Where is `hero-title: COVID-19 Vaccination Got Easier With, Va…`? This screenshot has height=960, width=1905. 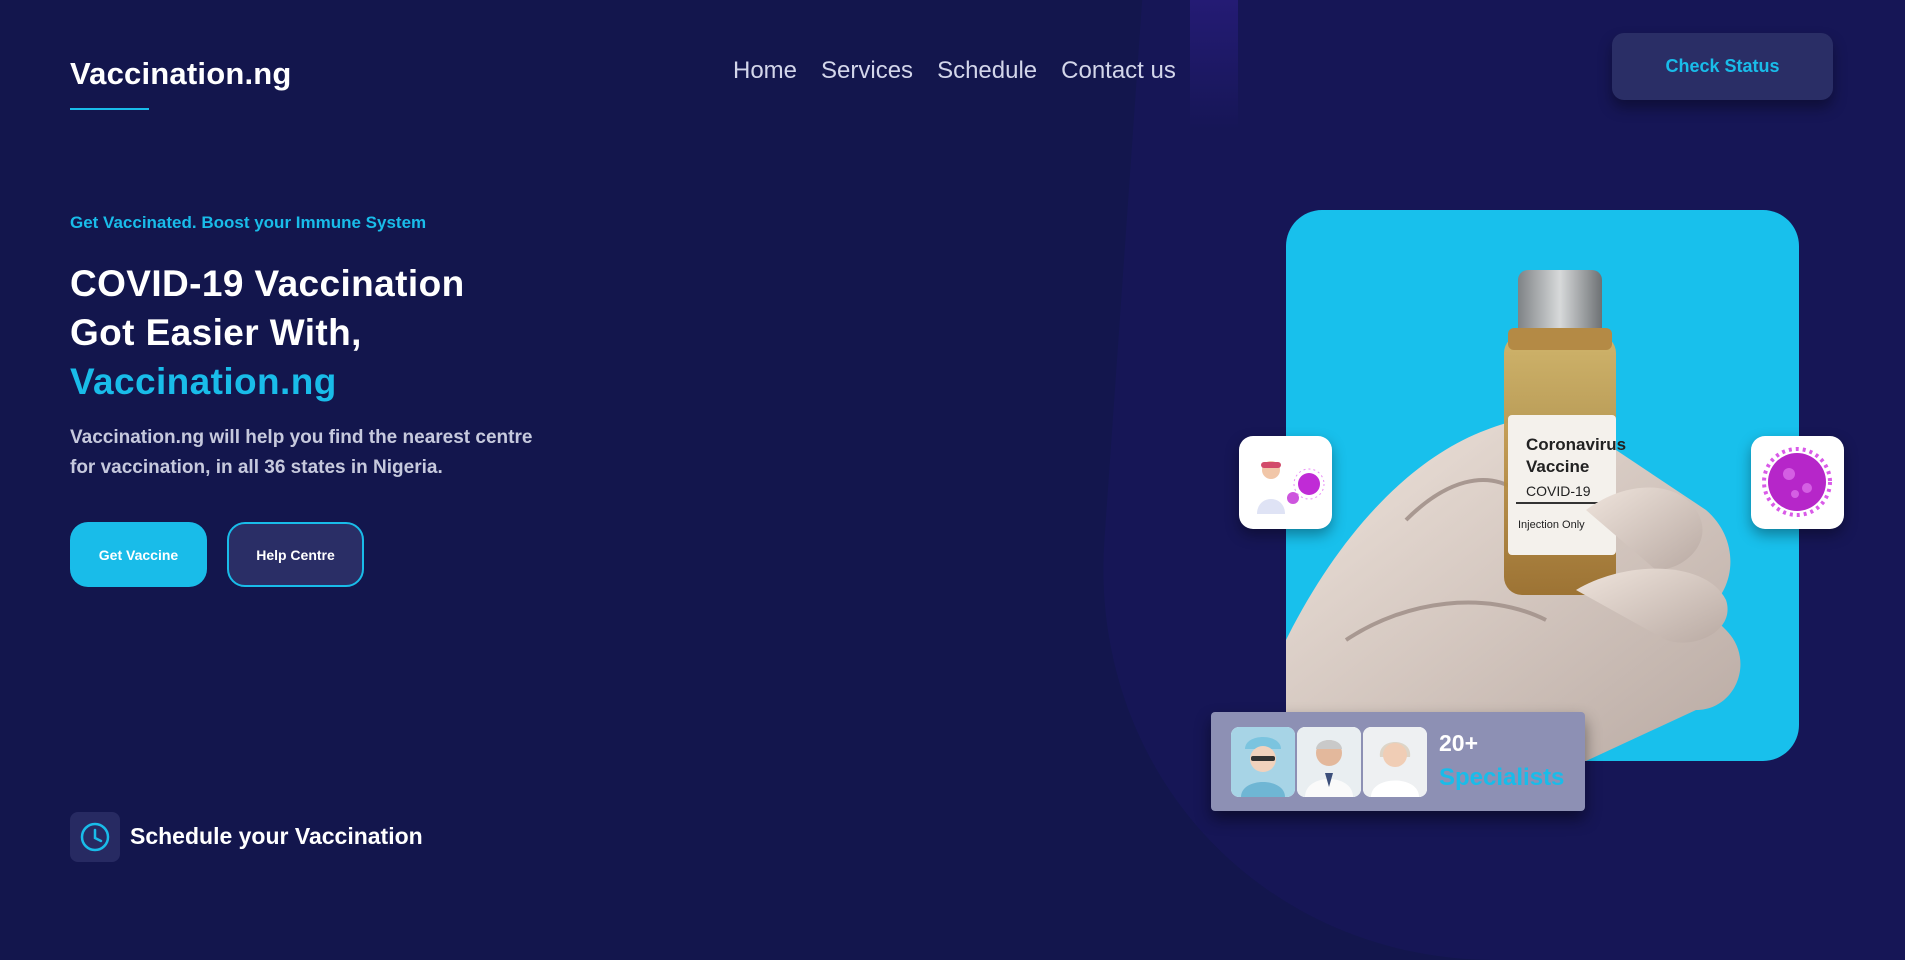 hero-title: COVID-19 Vaccination Got Easier With, Va… is located at coordinates (267, 332).